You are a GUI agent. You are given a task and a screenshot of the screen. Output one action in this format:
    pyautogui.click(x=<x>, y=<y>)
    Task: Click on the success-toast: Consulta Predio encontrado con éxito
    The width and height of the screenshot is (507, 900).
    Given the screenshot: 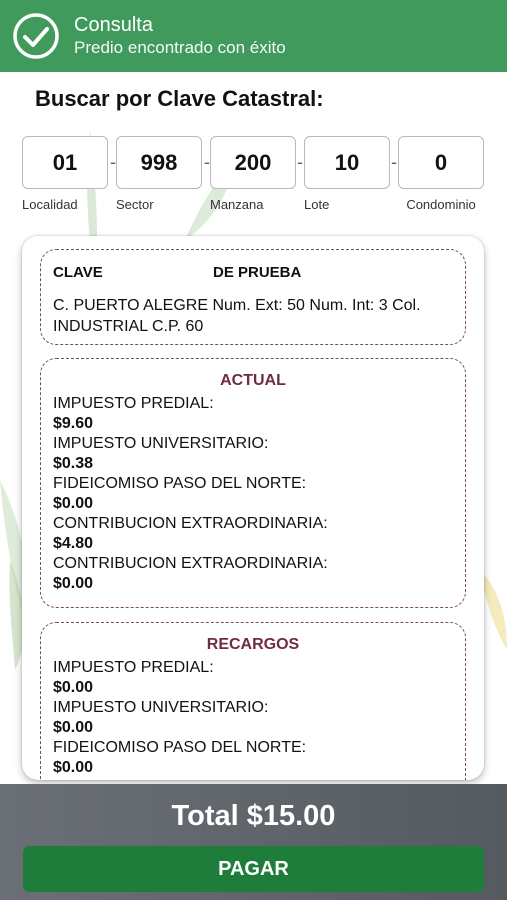 What is the action you would take?
    pyautogui.click(x=253, y=36)
    